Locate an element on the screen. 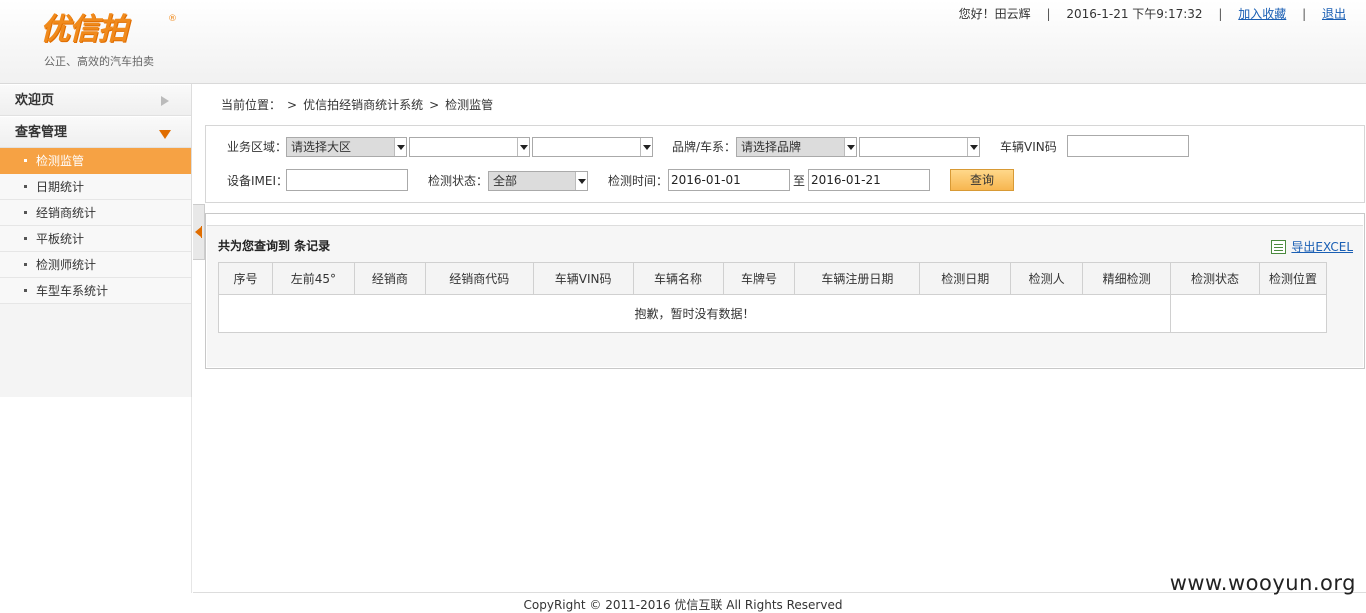 The height and width of the screenshot is (613, 1366). date-from-input: 2016-01-01 is located at coordinates (729, 180).